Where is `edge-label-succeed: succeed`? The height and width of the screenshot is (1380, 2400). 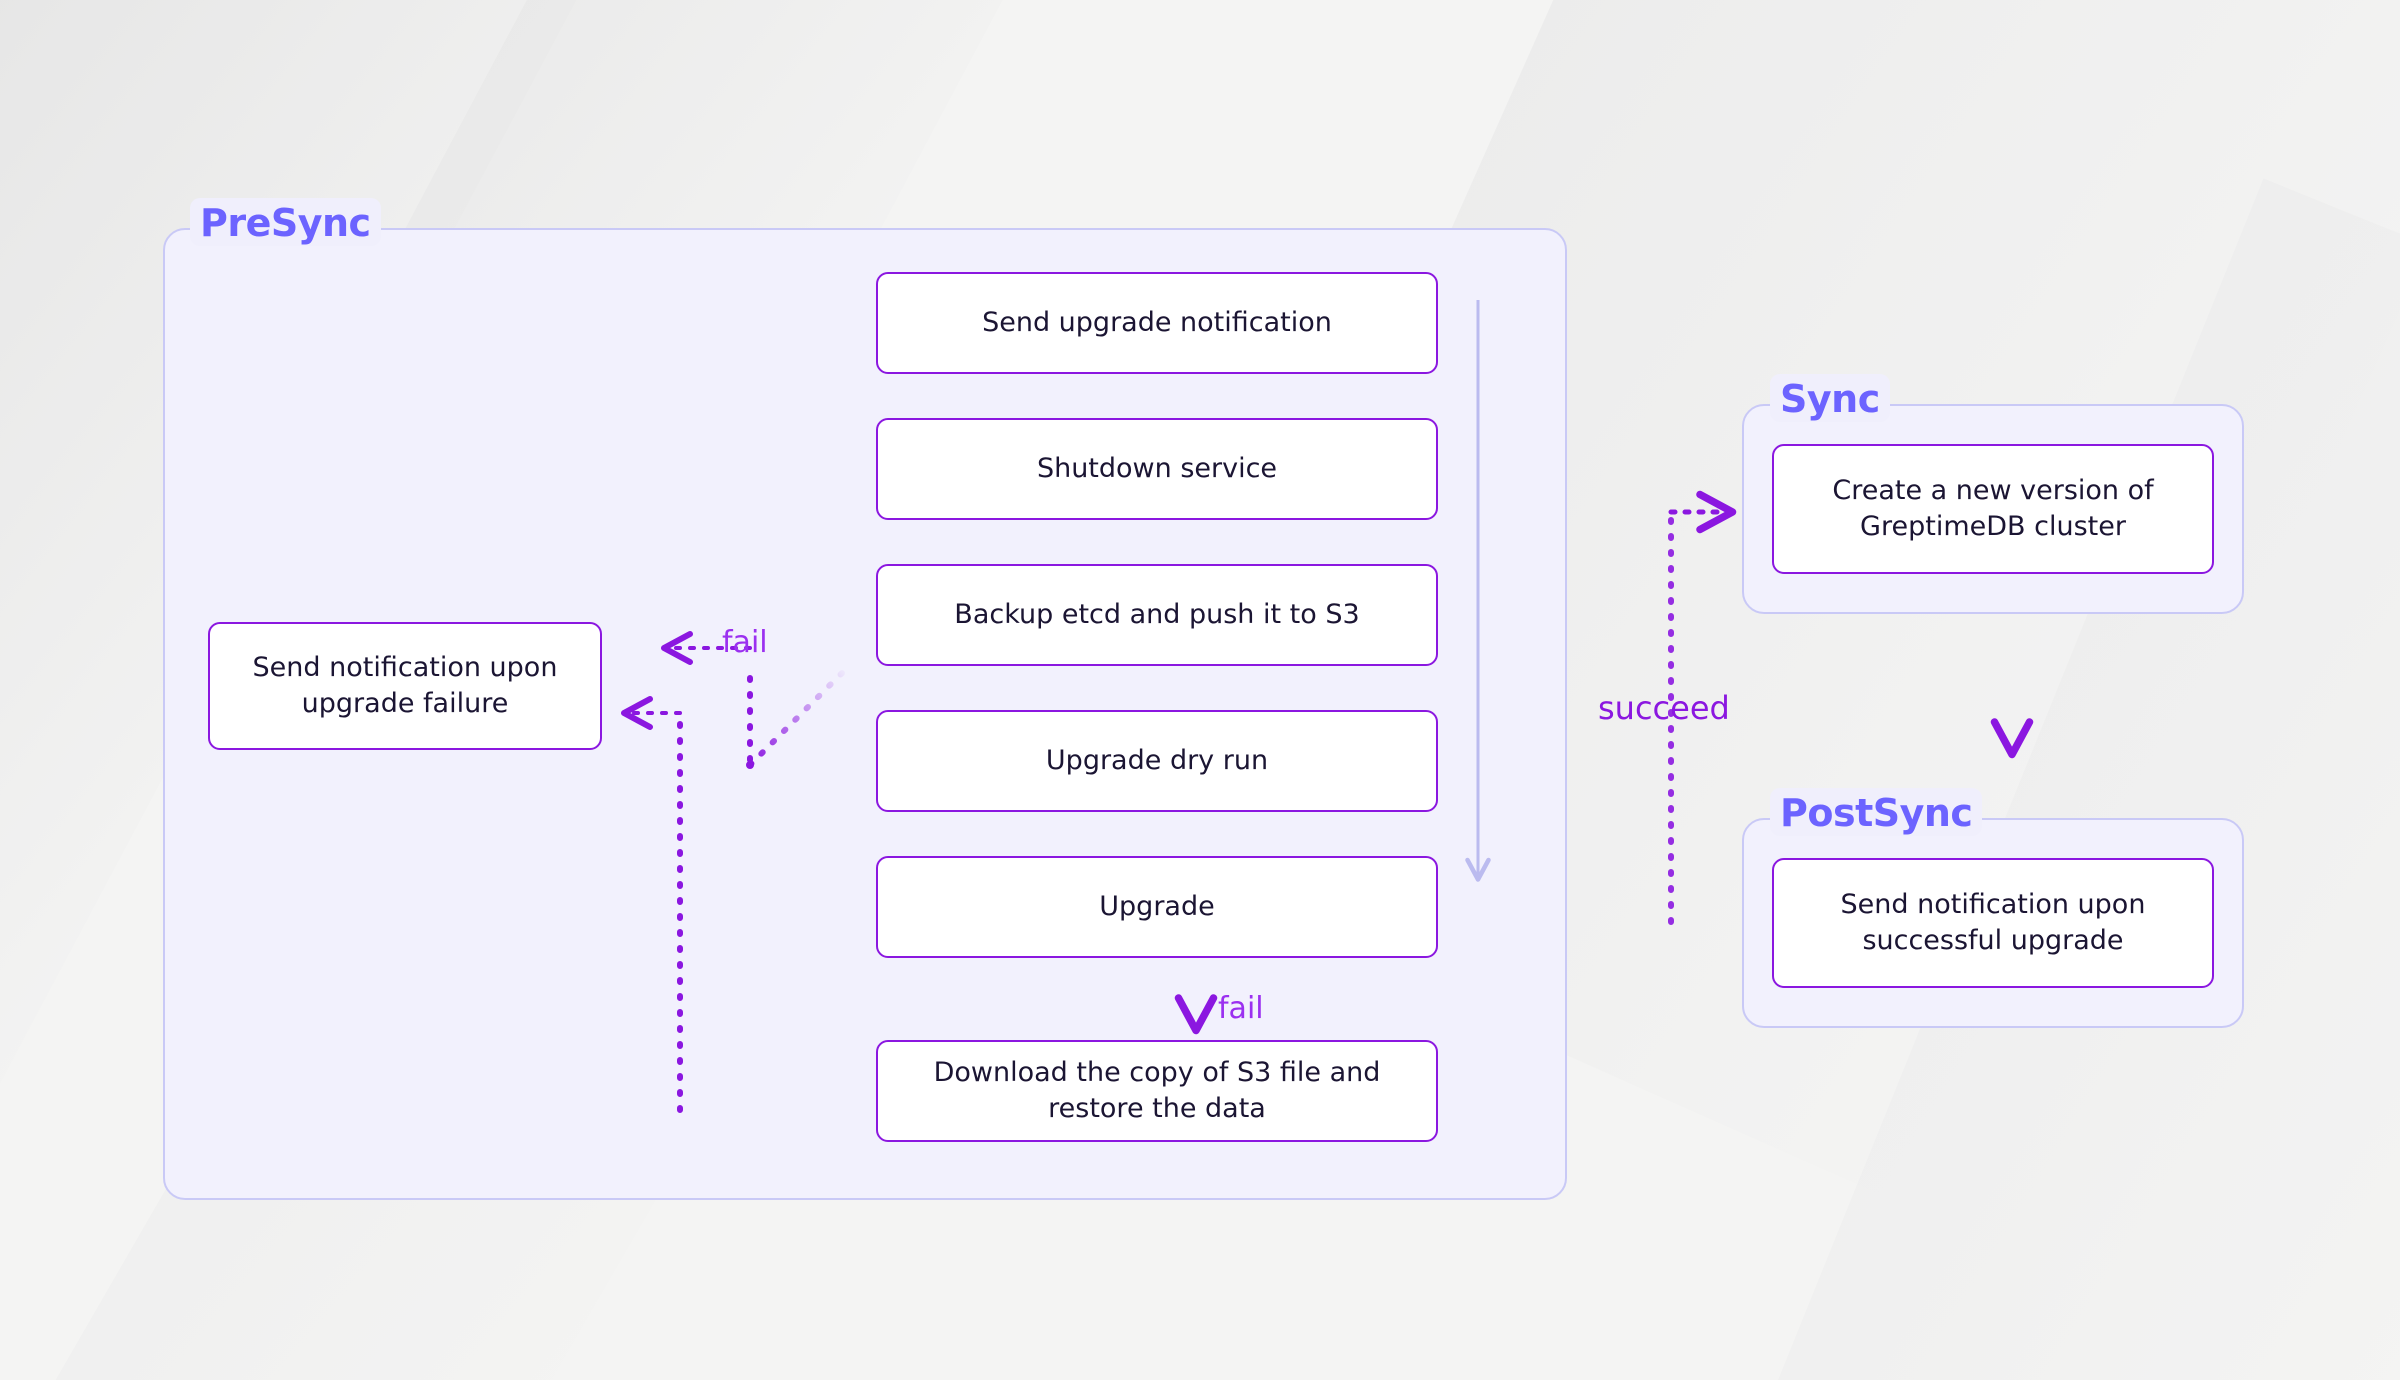
edge-label-succeed: succeed is located at coordinates (1664, 708).